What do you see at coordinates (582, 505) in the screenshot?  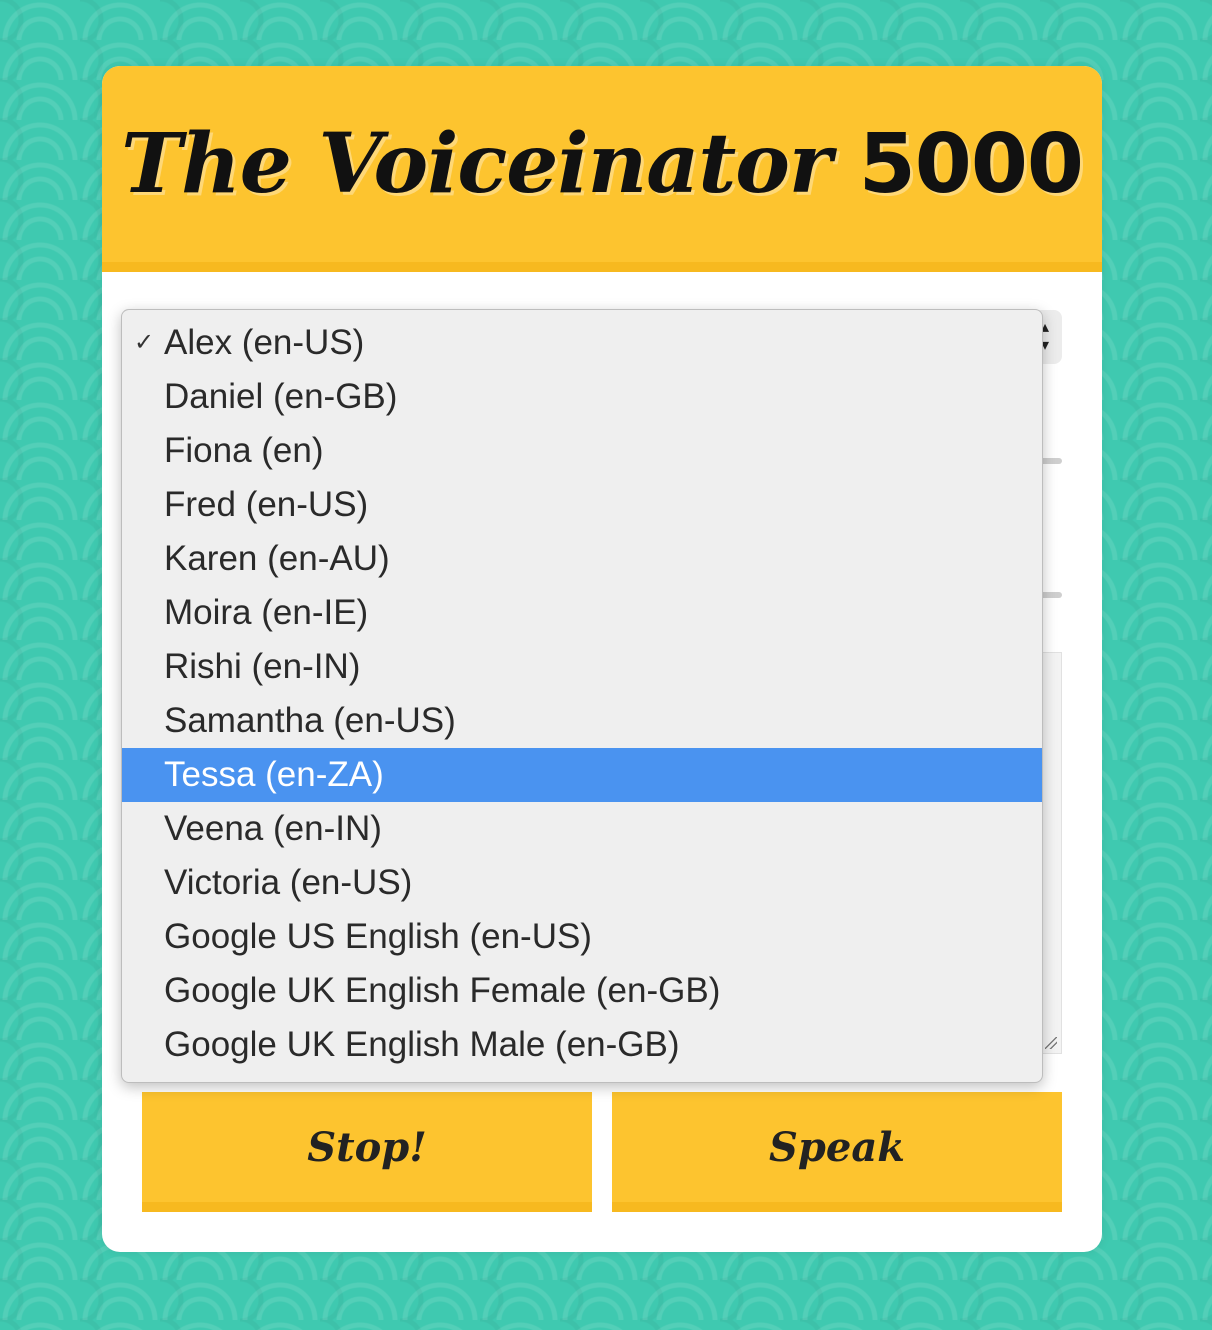 I see `dropdown-option: Fred (en-US)` at bounding box center [582, 505].